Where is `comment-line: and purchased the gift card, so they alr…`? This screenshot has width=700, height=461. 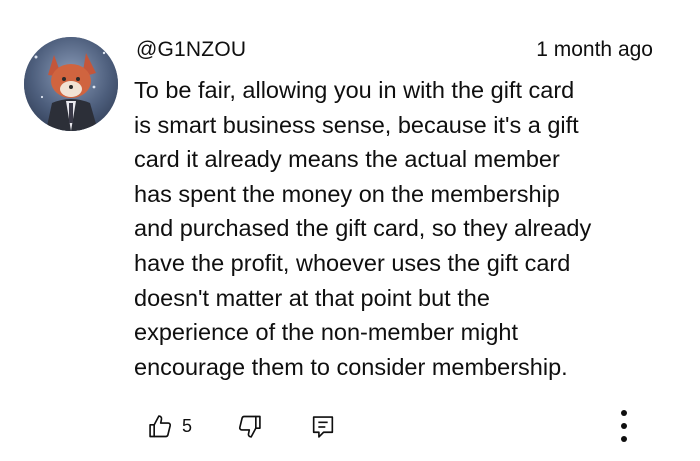 comment-line: and purchased the gift card, so they alr… is located at coordinates (363, 228).